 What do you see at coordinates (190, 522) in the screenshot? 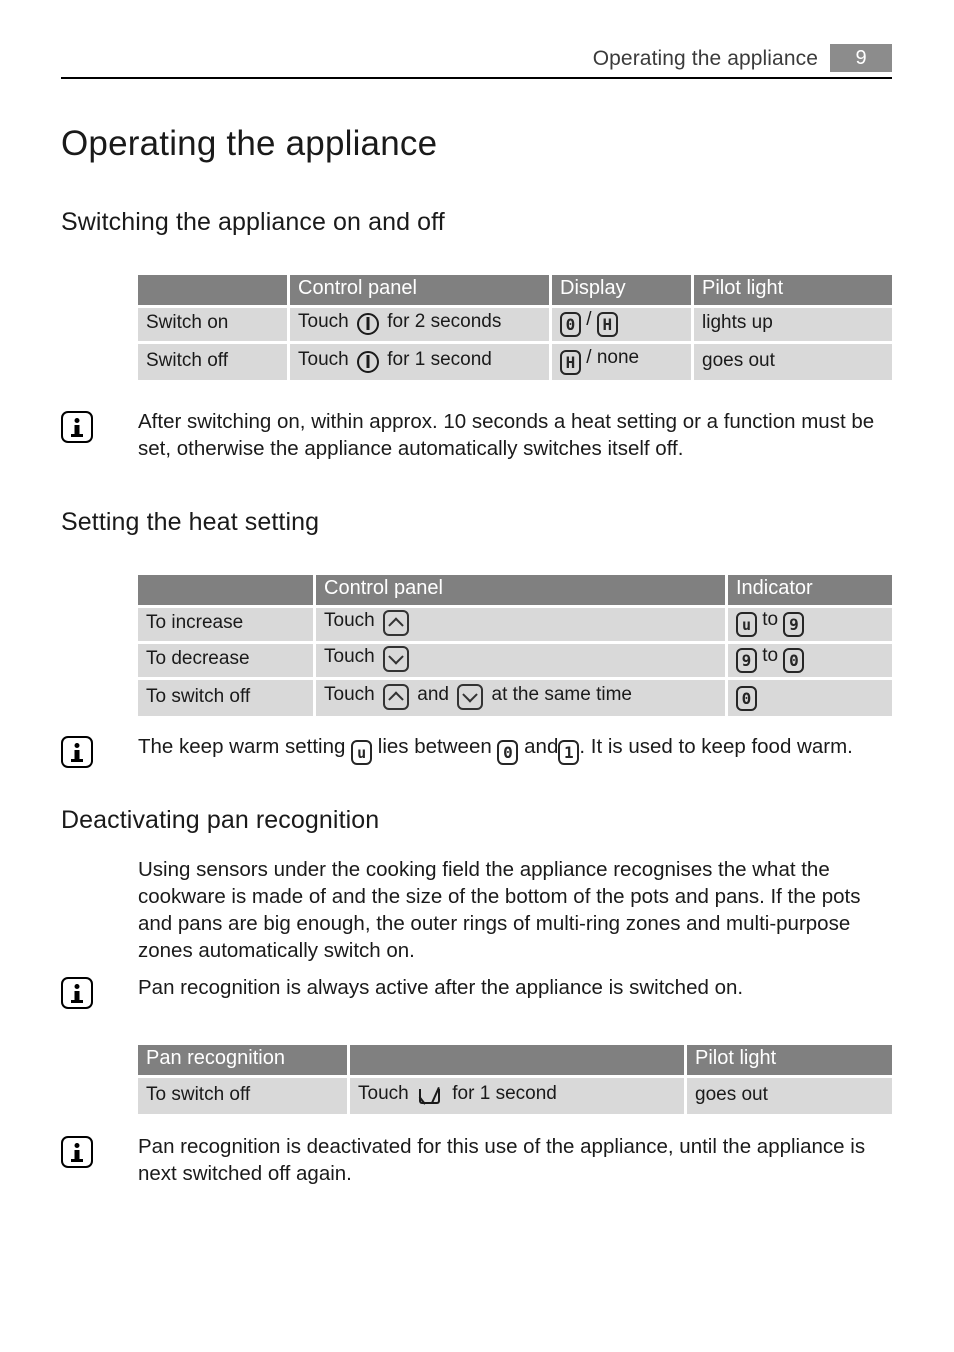
I see `section-heading-heat-setting: Setting the heat setting` at bounding box center [190, 522].